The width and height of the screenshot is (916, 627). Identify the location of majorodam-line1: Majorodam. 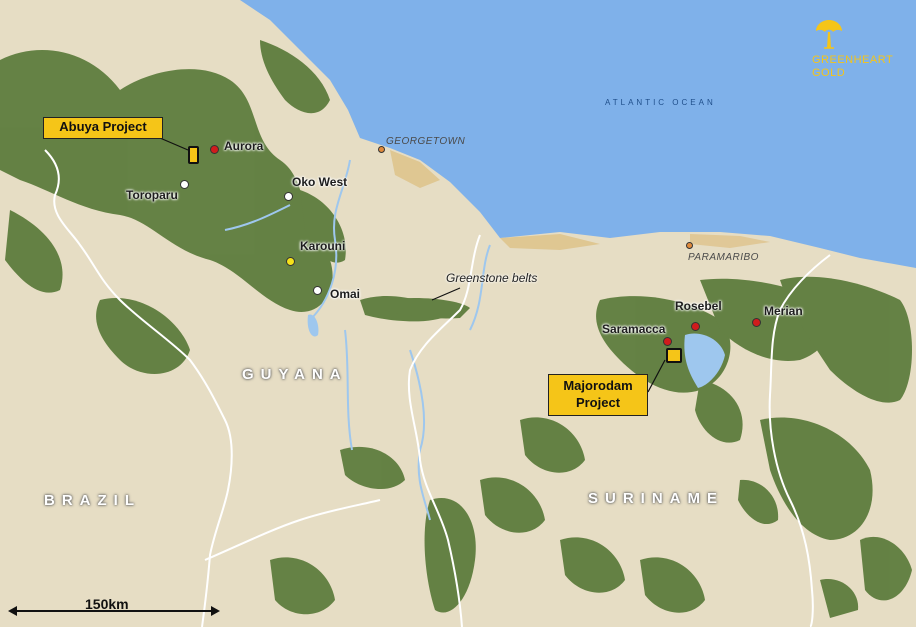
(598, 385).